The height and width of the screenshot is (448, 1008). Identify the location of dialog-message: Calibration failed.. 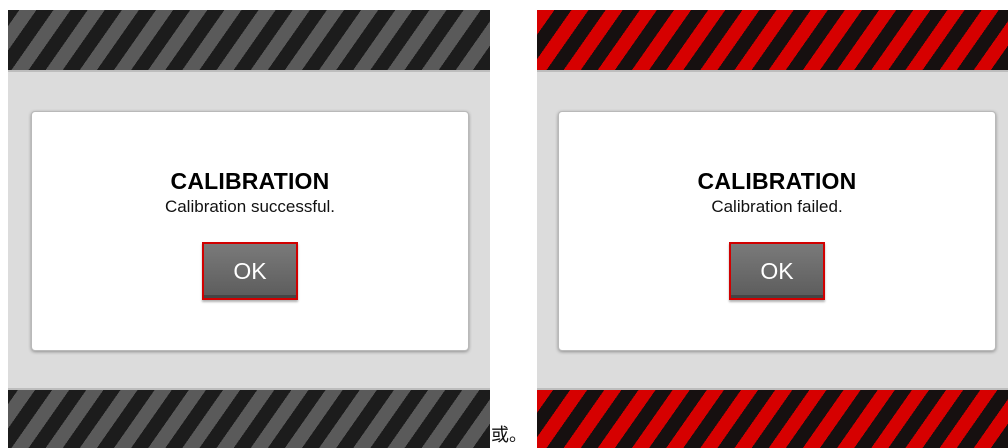
(777, 206).